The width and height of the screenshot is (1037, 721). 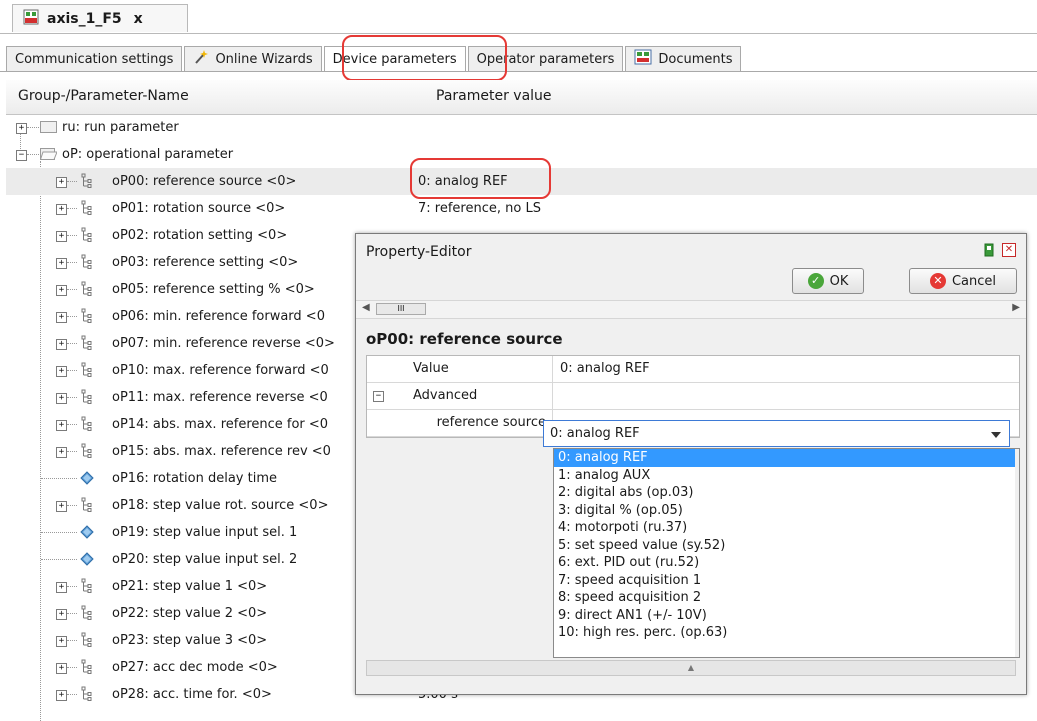 I want to click on tab-label: Communication settings, so click(x=94, y=59).